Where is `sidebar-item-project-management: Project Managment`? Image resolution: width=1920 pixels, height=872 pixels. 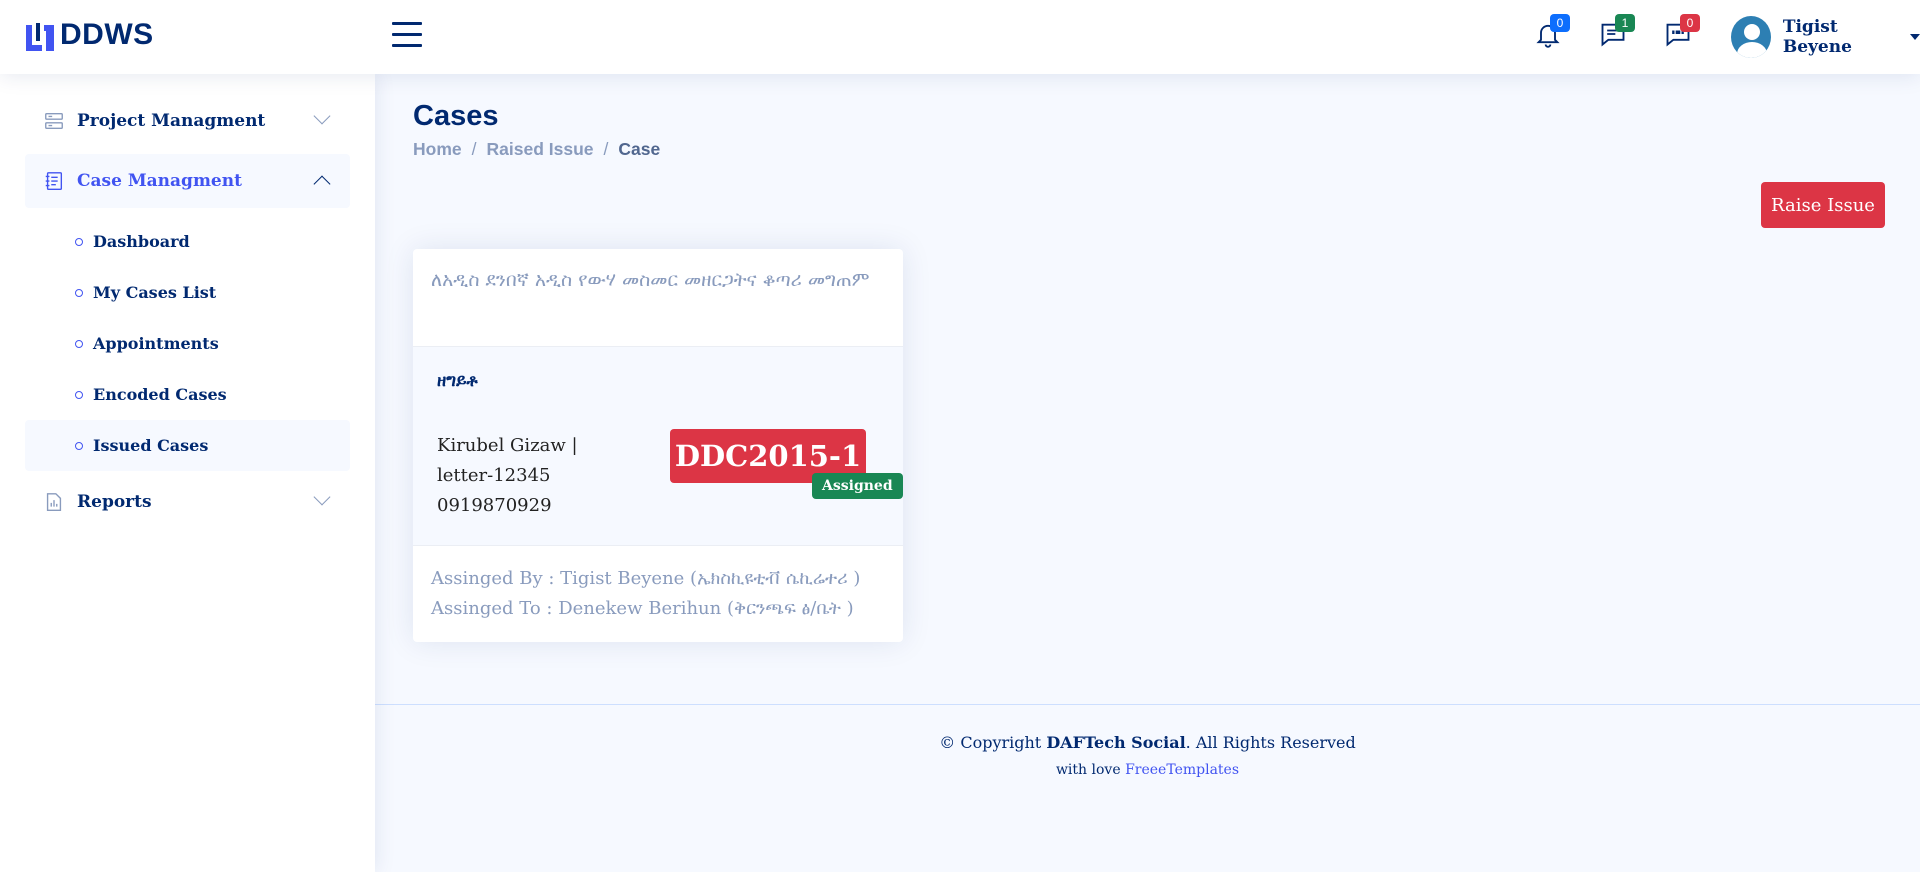 sidebar-item-project-management: Project Managment is located at coordinates (187, 121).